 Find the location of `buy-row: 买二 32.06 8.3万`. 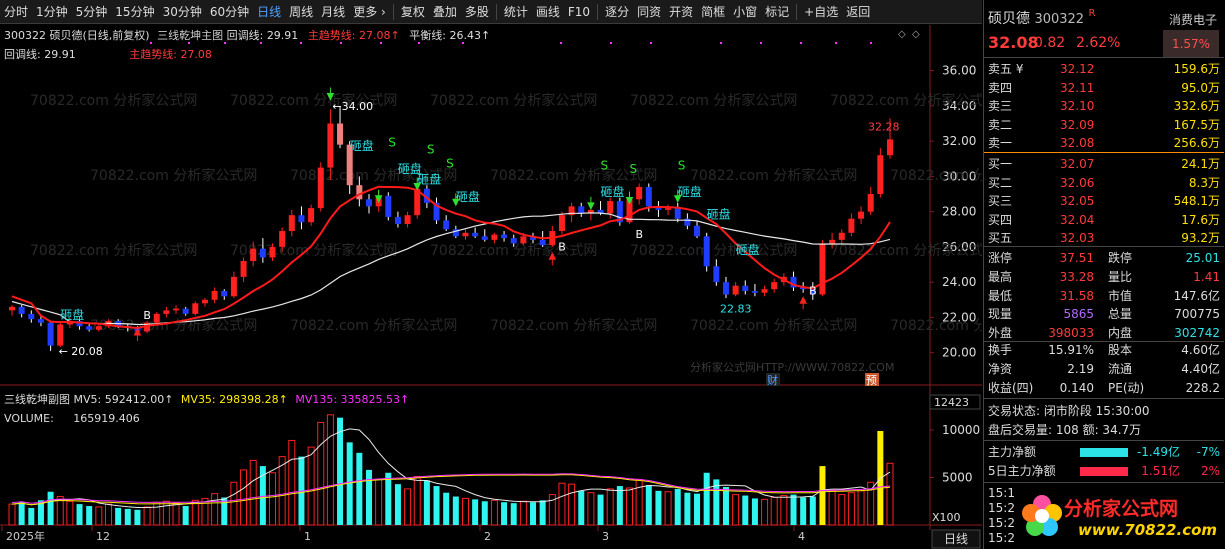

buy-row: 买二 32.06 8.3万 is located at coordinates (1104, 183).